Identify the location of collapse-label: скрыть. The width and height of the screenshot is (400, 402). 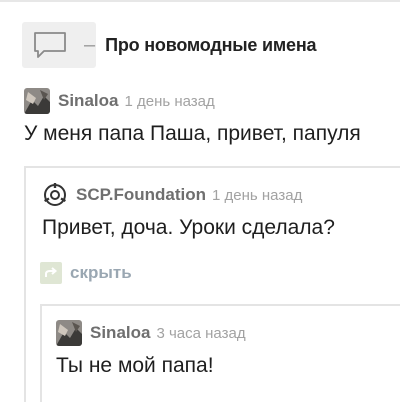
(101, 272).